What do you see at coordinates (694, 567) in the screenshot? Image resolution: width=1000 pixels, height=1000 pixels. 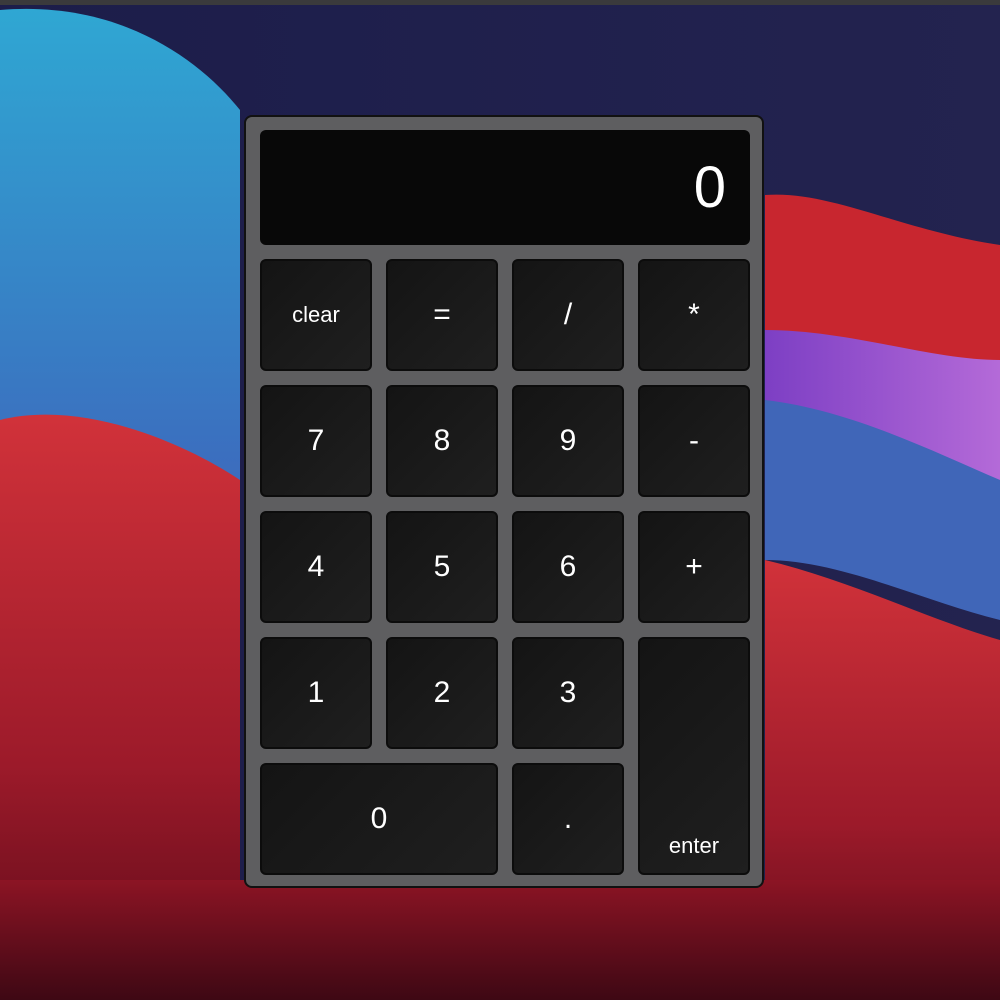 I see `plus-button: +` at bounding box center [694, 567].